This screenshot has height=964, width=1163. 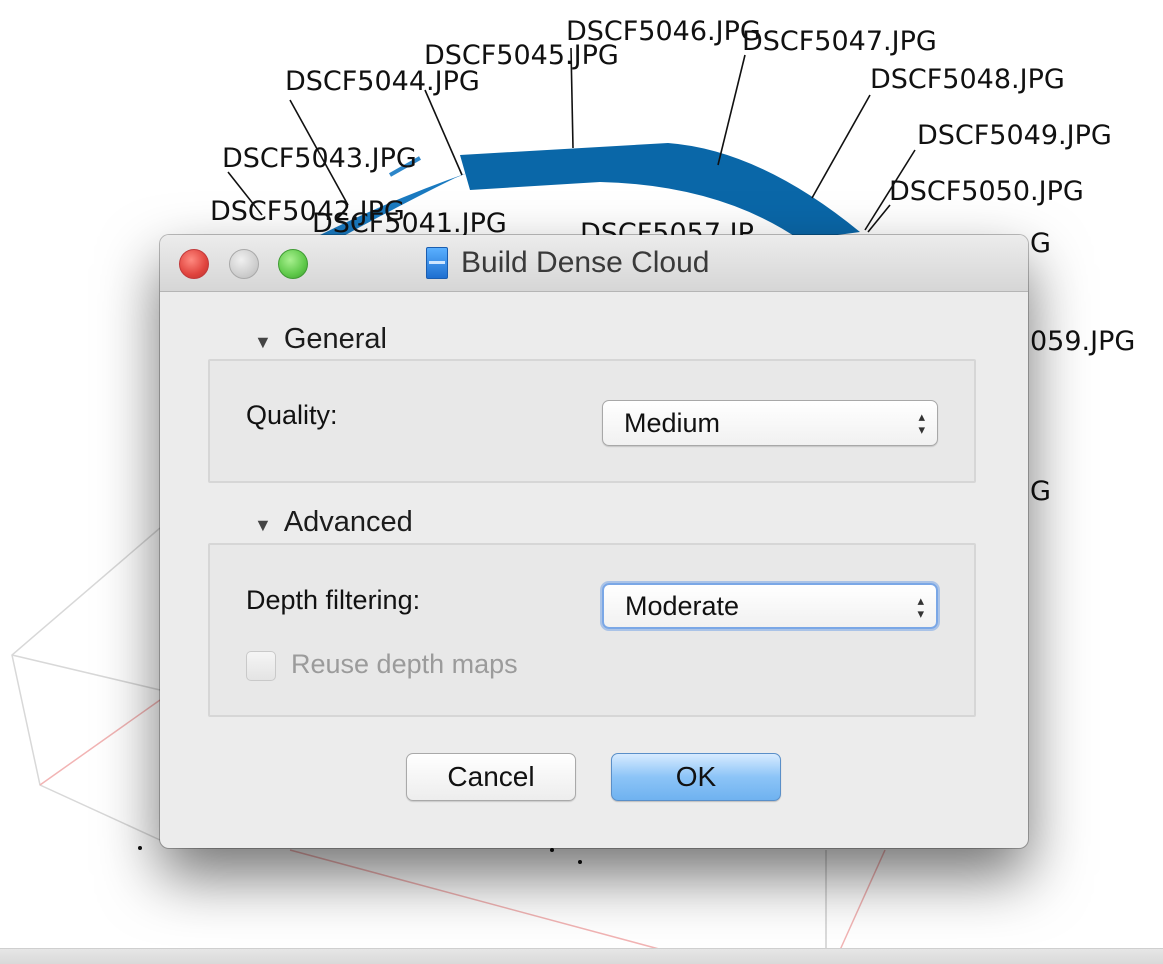 I want to click on ok-button: OK, so click(x=696, y=777).